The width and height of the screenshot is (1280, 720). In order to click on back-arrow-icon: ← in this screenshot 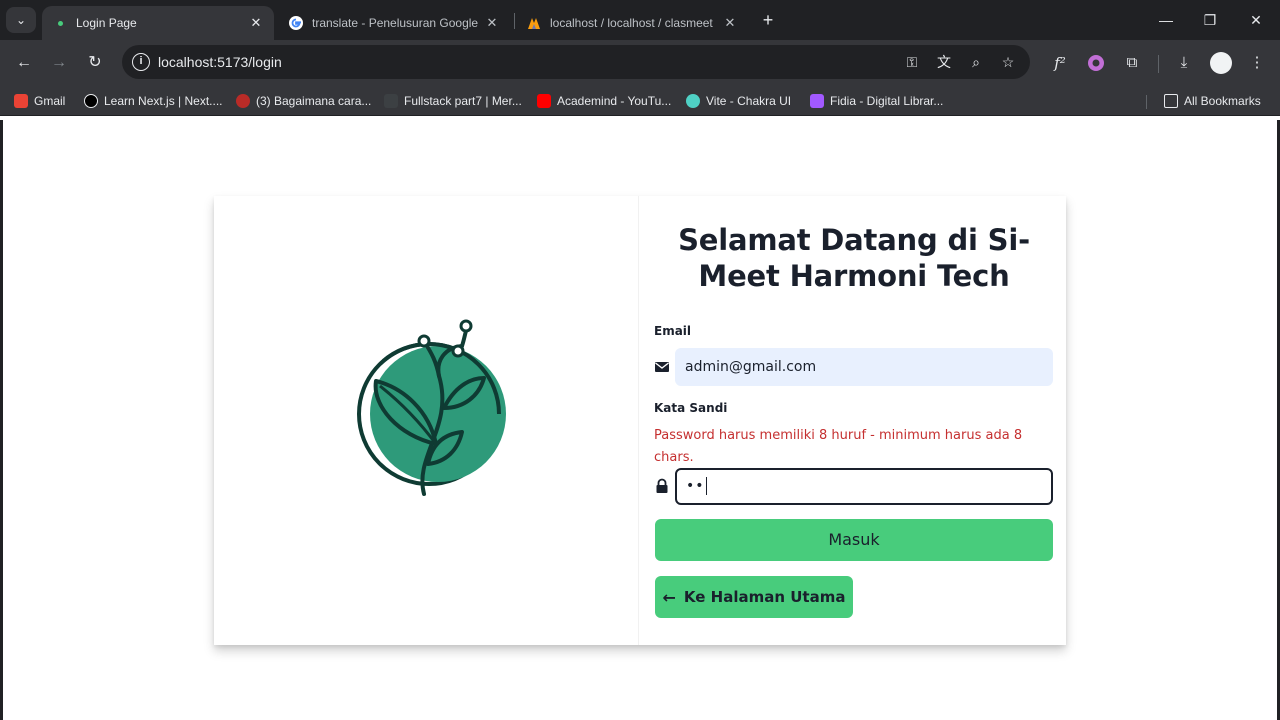, I will do `click(24, 63)`.